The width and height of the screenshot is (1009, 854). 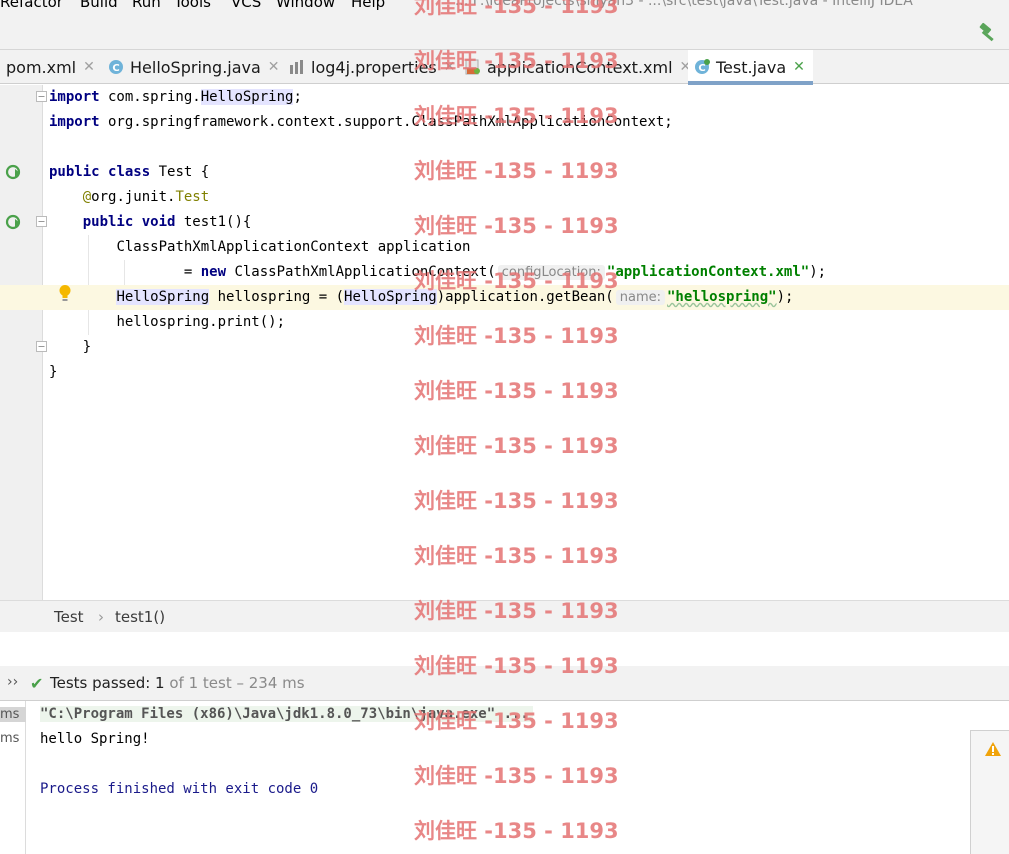 What do you see at coordinates (99, 5) in the screenshot?
I see `menu-build: Build` at bounding box center [99, 5].